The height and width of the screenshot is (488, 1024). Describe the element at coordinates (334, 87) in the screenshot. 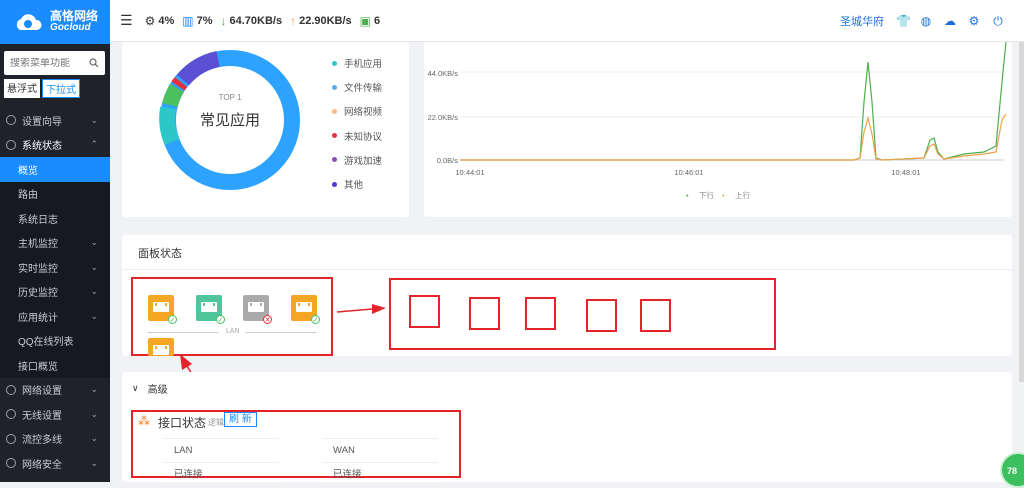

I see `legend-dot-icon` at that location.